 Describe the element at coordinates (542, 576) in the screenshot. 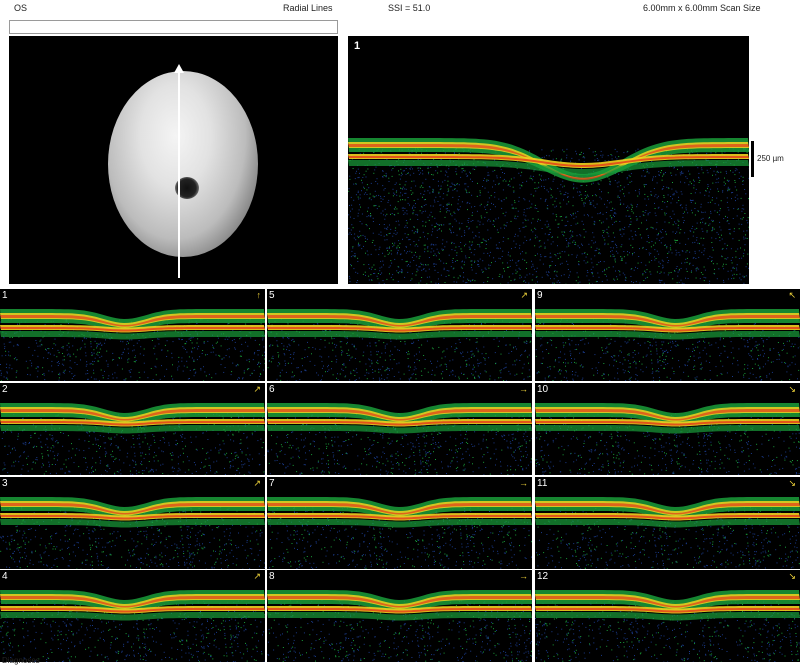

I see `thumbnail-number: 12` at that location.